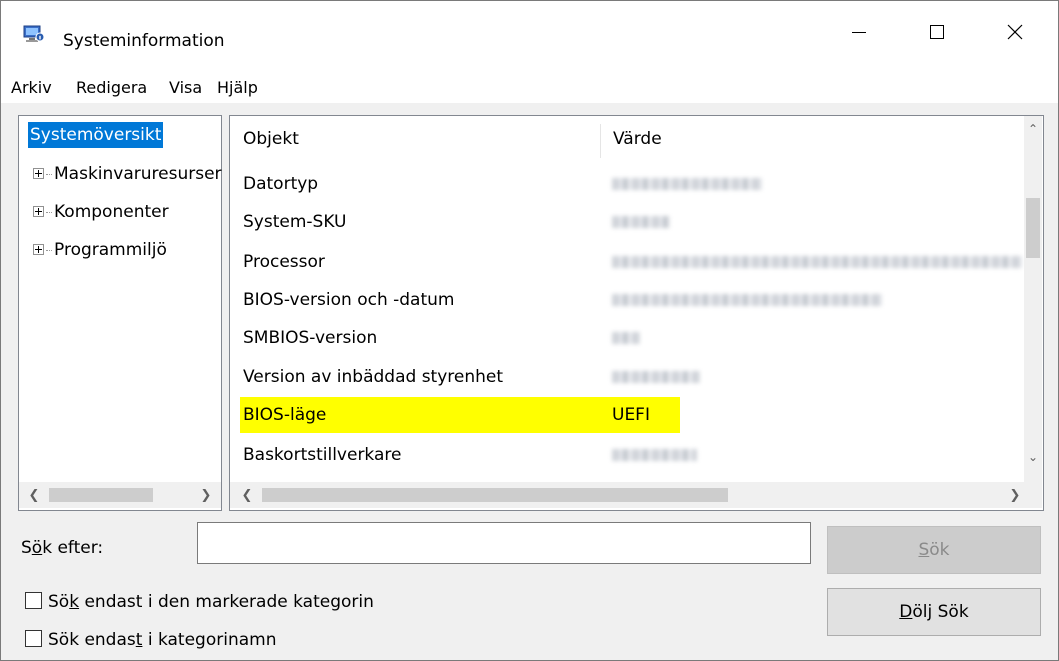  I want to click on search-button: Sök, so click(934, 550).